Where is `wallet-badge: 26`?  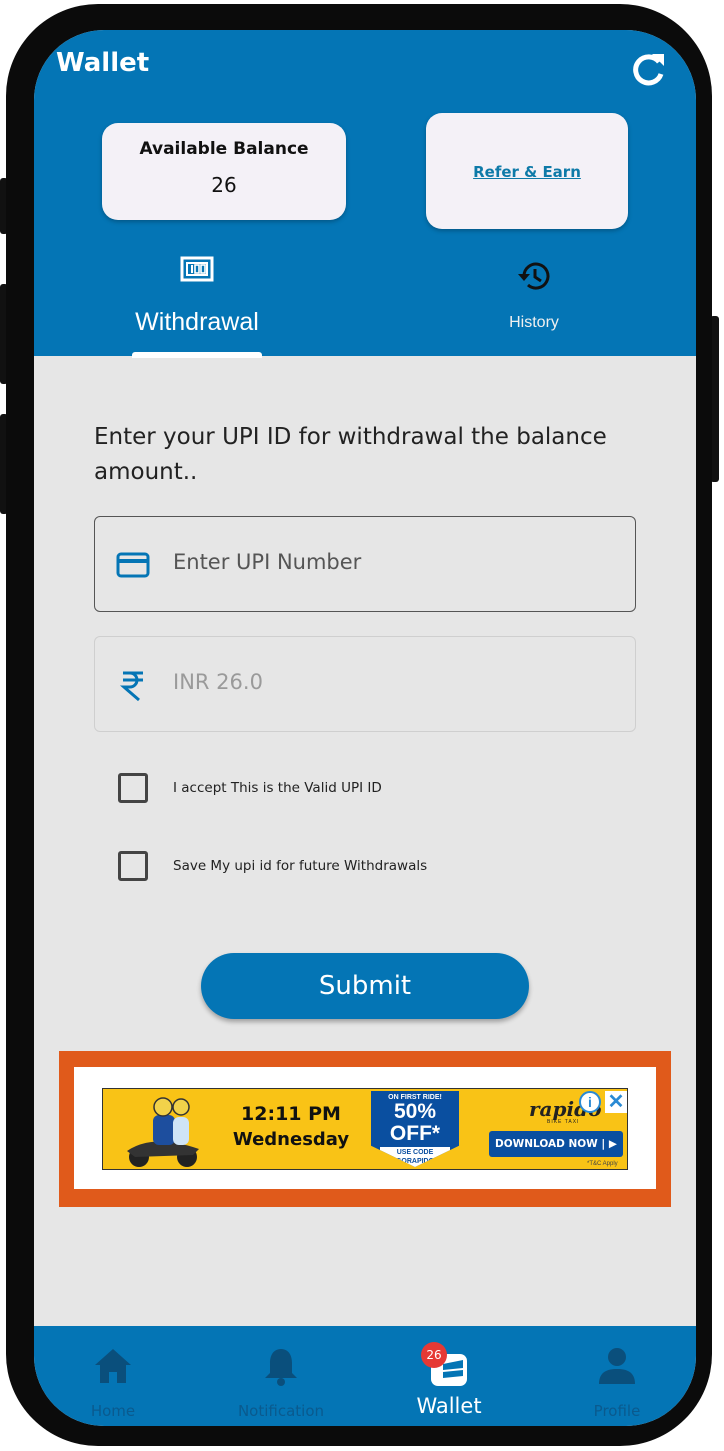 wallet-badge: 26 is located at coordinates (434, 1355).